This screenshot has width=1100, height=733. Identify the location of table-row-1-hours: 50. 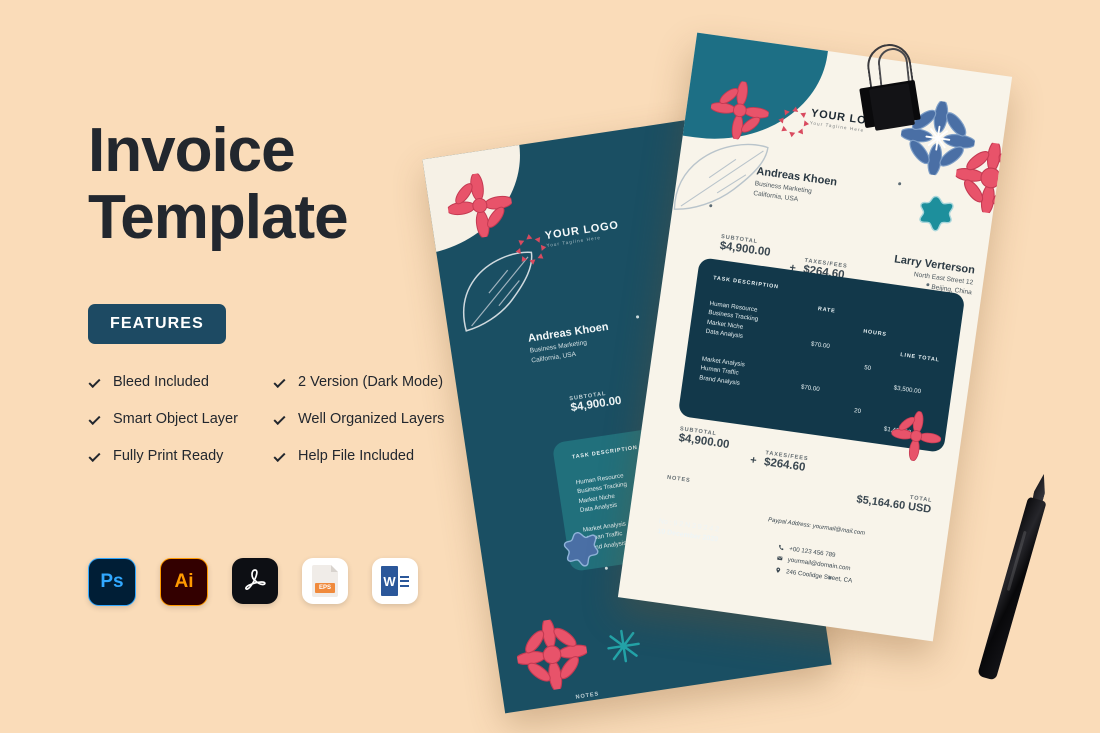
(867, 368).